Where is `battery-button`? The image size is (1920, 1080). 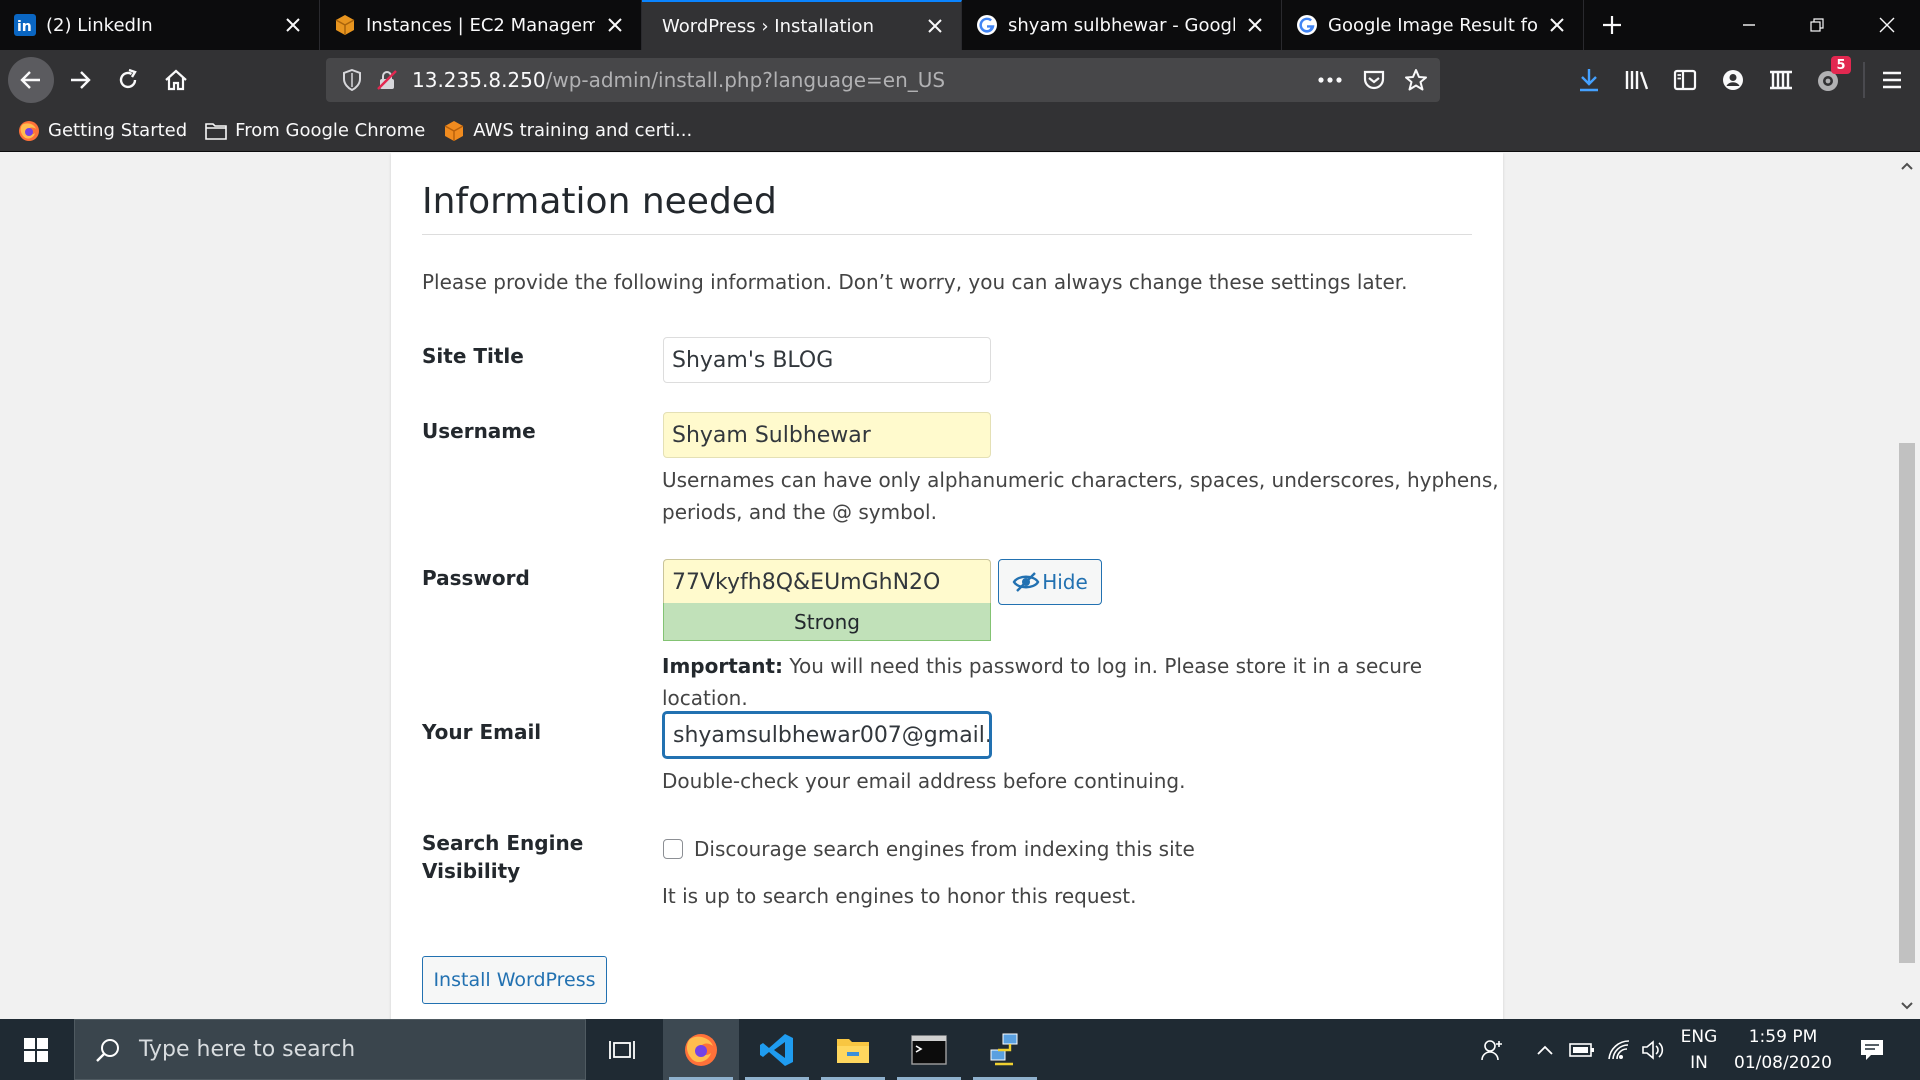
battery-button is located at coordinates (1582, 1049).